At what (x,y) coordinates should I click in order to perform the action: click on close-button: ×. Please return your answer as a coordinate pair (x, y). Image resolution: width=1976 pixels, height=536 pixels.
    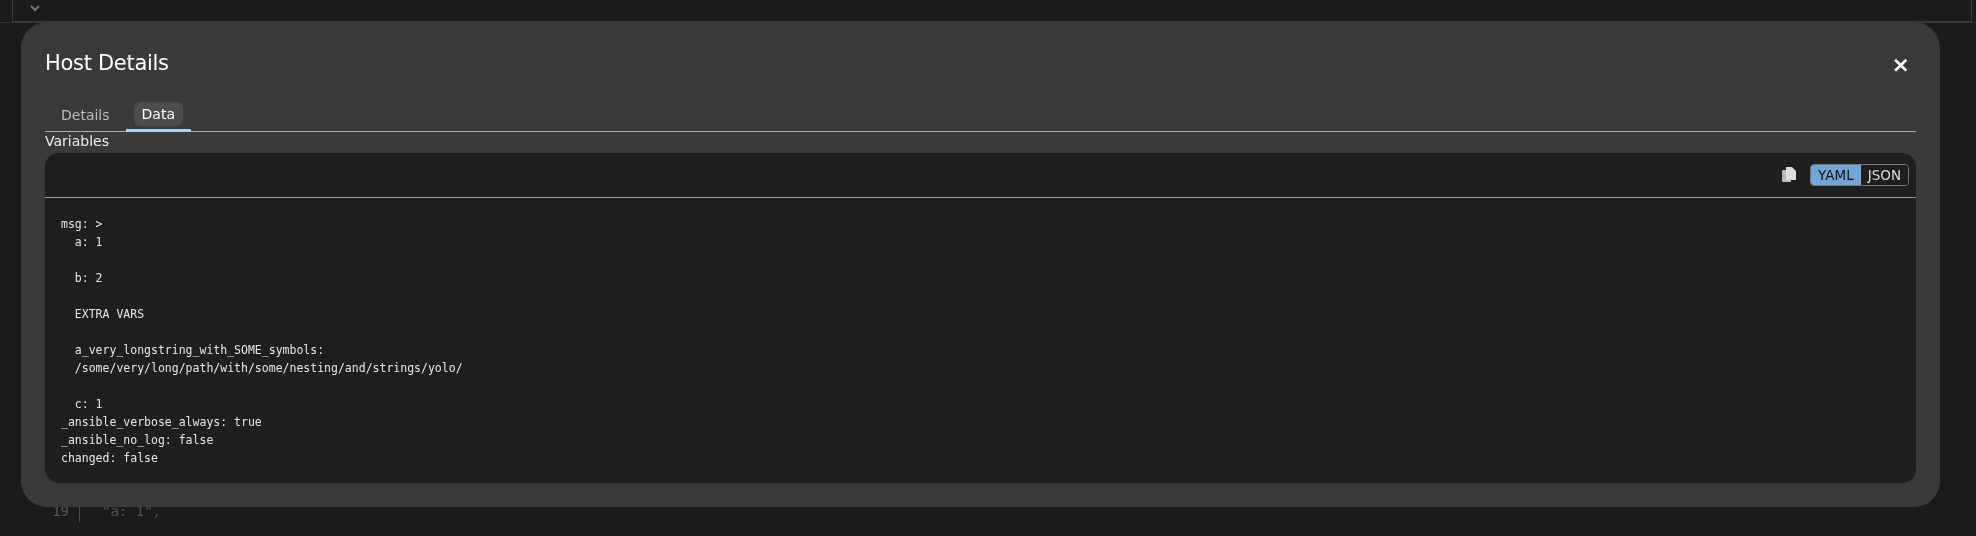
    Looking at the image, I should click on (1900, 65).